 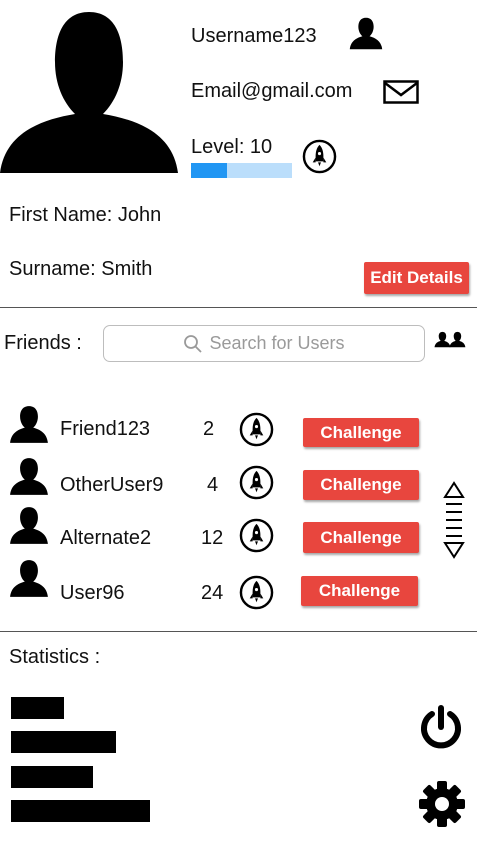 I want to click on friend-count: 24, so click(x=212, y=593).